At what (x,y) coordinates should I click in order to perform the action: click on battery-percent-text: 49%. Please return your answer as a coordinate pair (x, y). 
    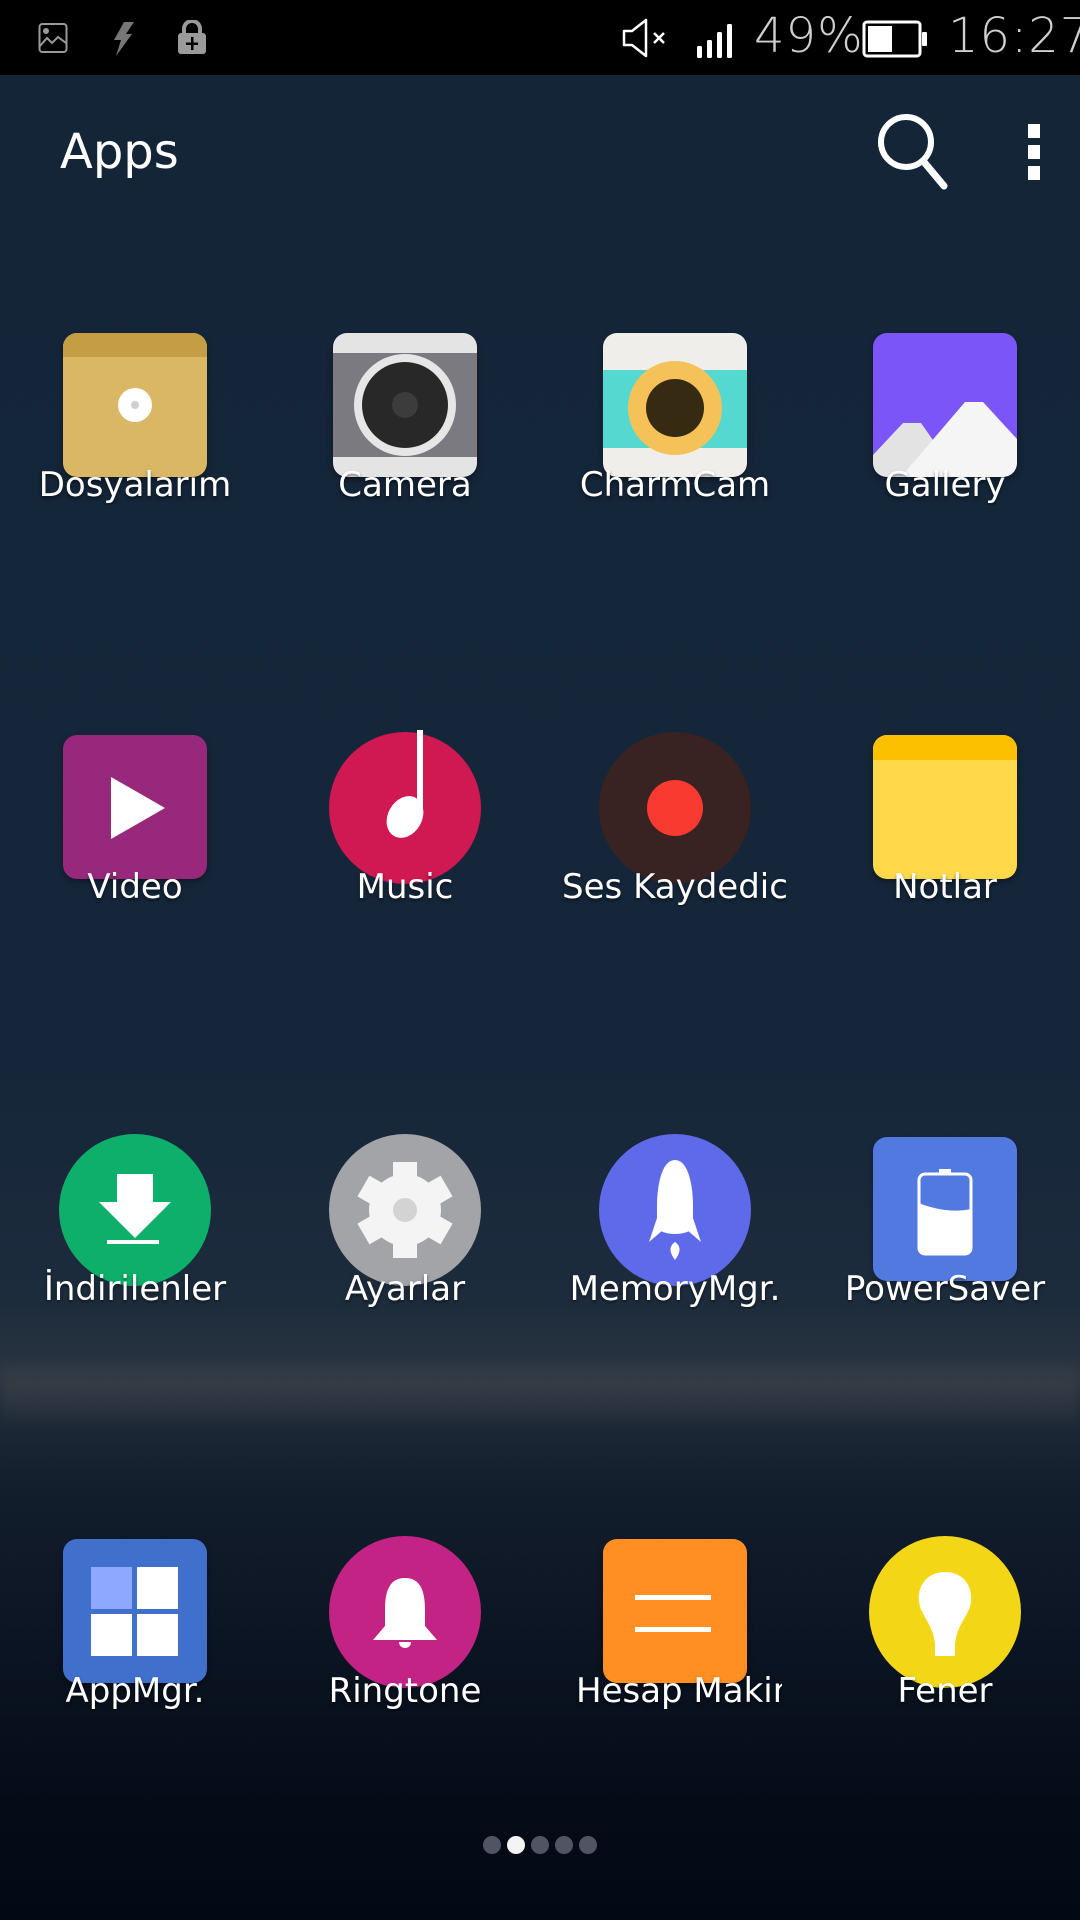
    Looking at the image, I should click on (809, 36).